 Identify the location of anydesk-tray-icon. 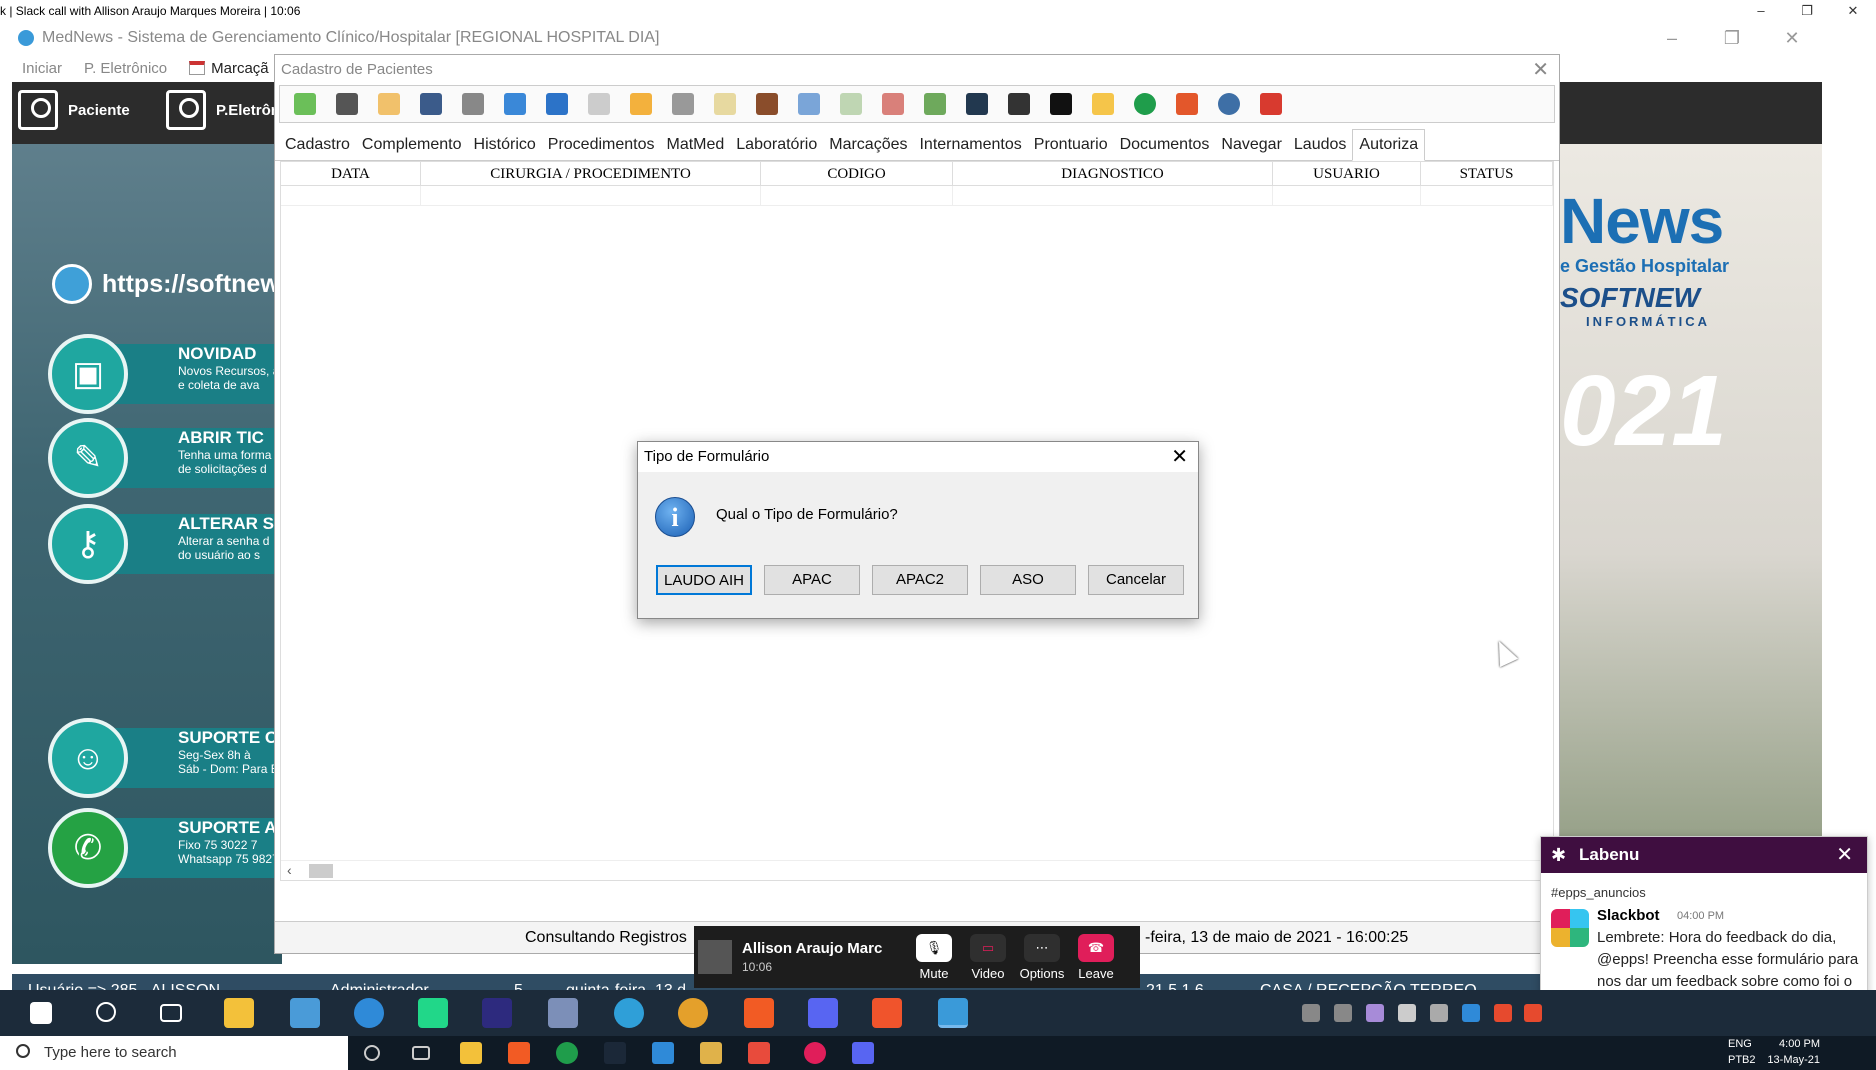
(1503, 1013).